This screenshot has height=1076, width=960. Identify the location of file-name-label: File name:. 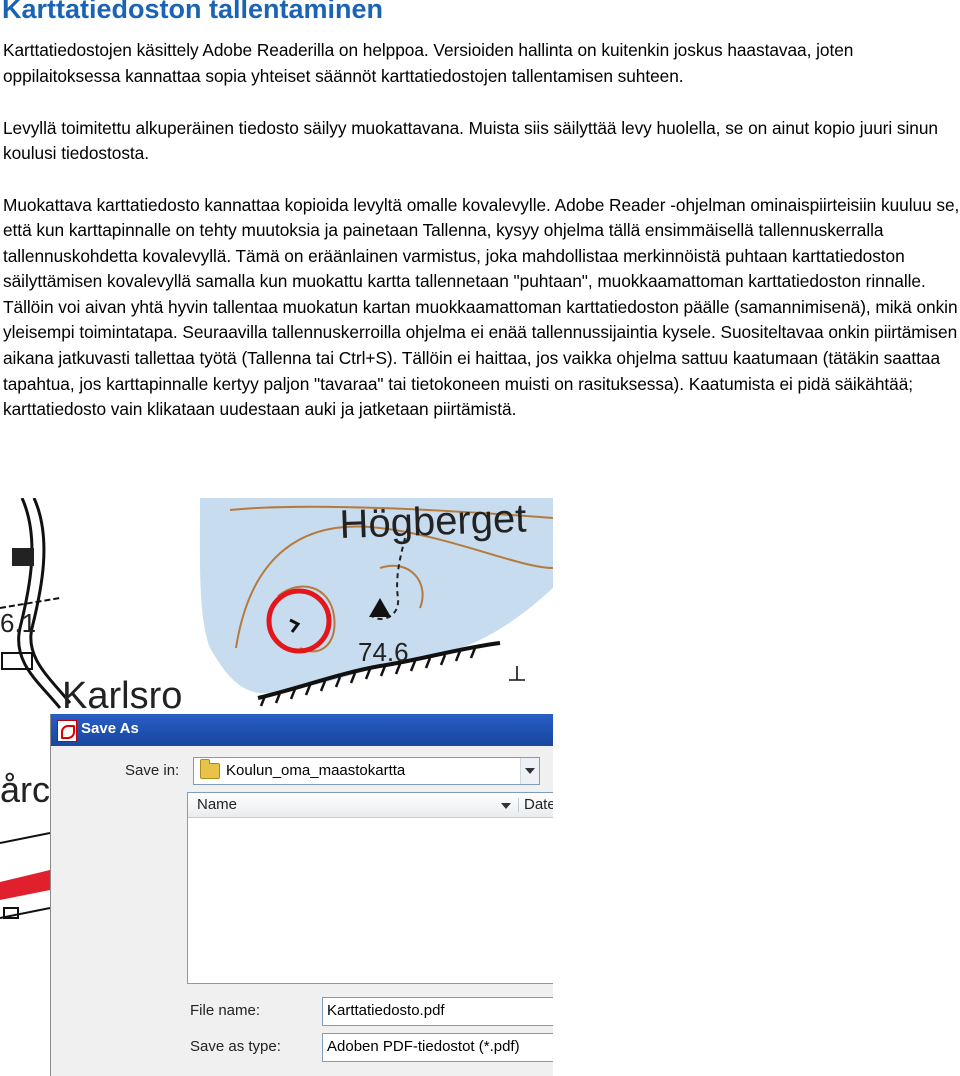
(225, 1010).